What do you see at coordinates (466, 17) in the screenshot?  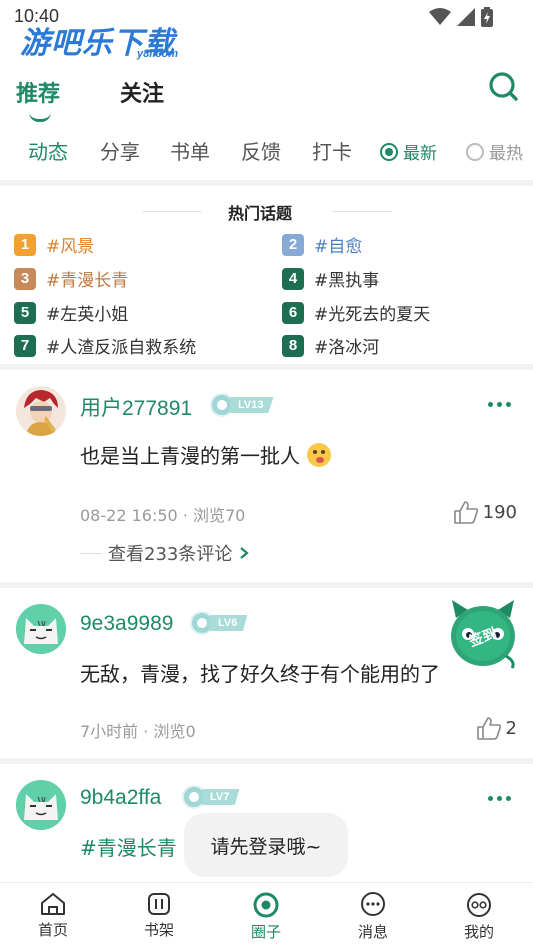 I see `signal-icon` at bounding box center [466, 17].